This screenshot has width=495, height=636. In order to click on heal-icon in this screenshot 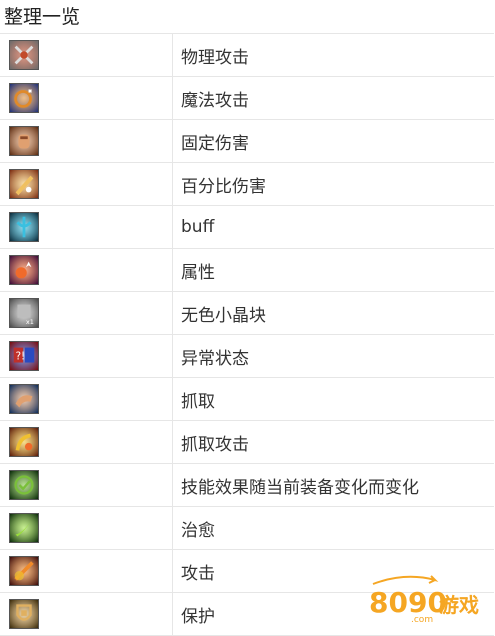, I will do `click(24, 528)`.